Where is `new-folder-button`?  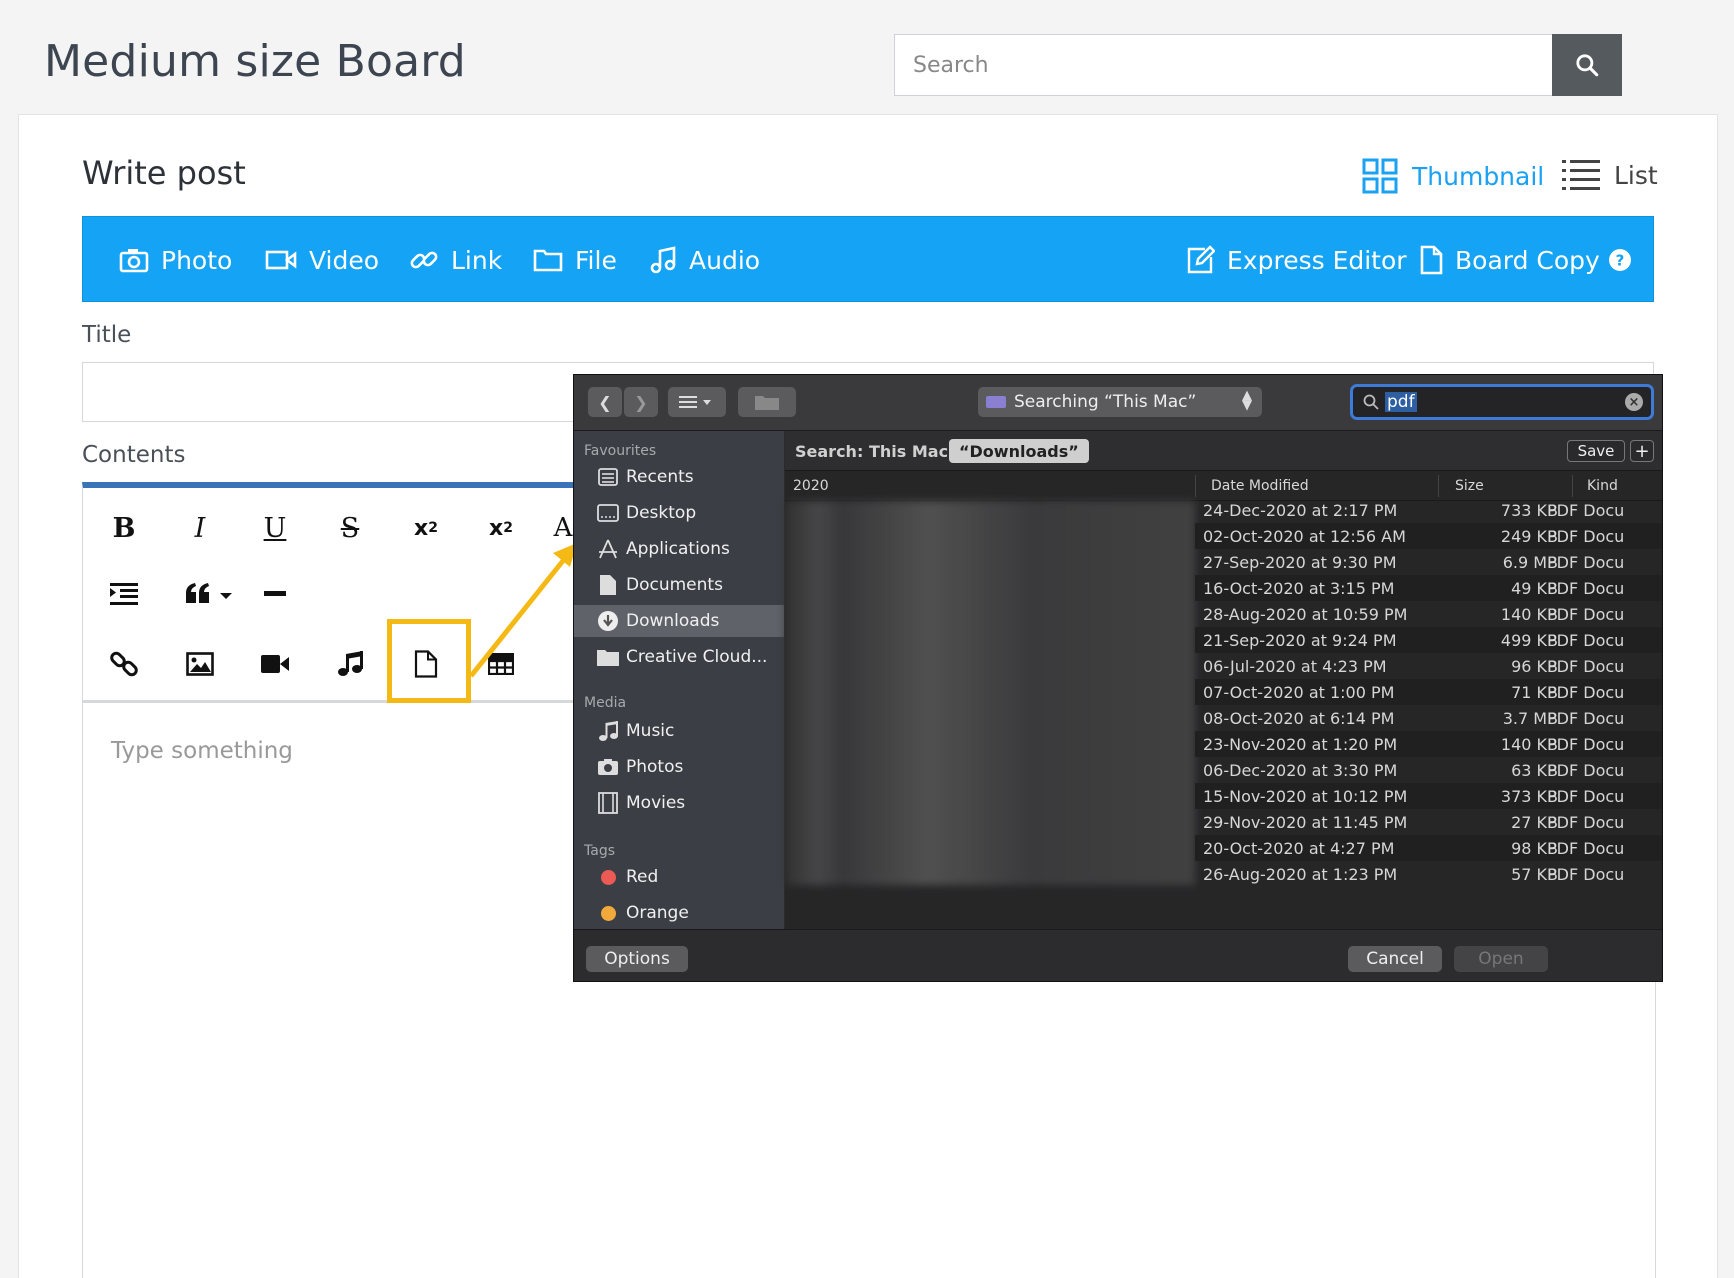 new-folder-button is located at coordinates (767, 402).